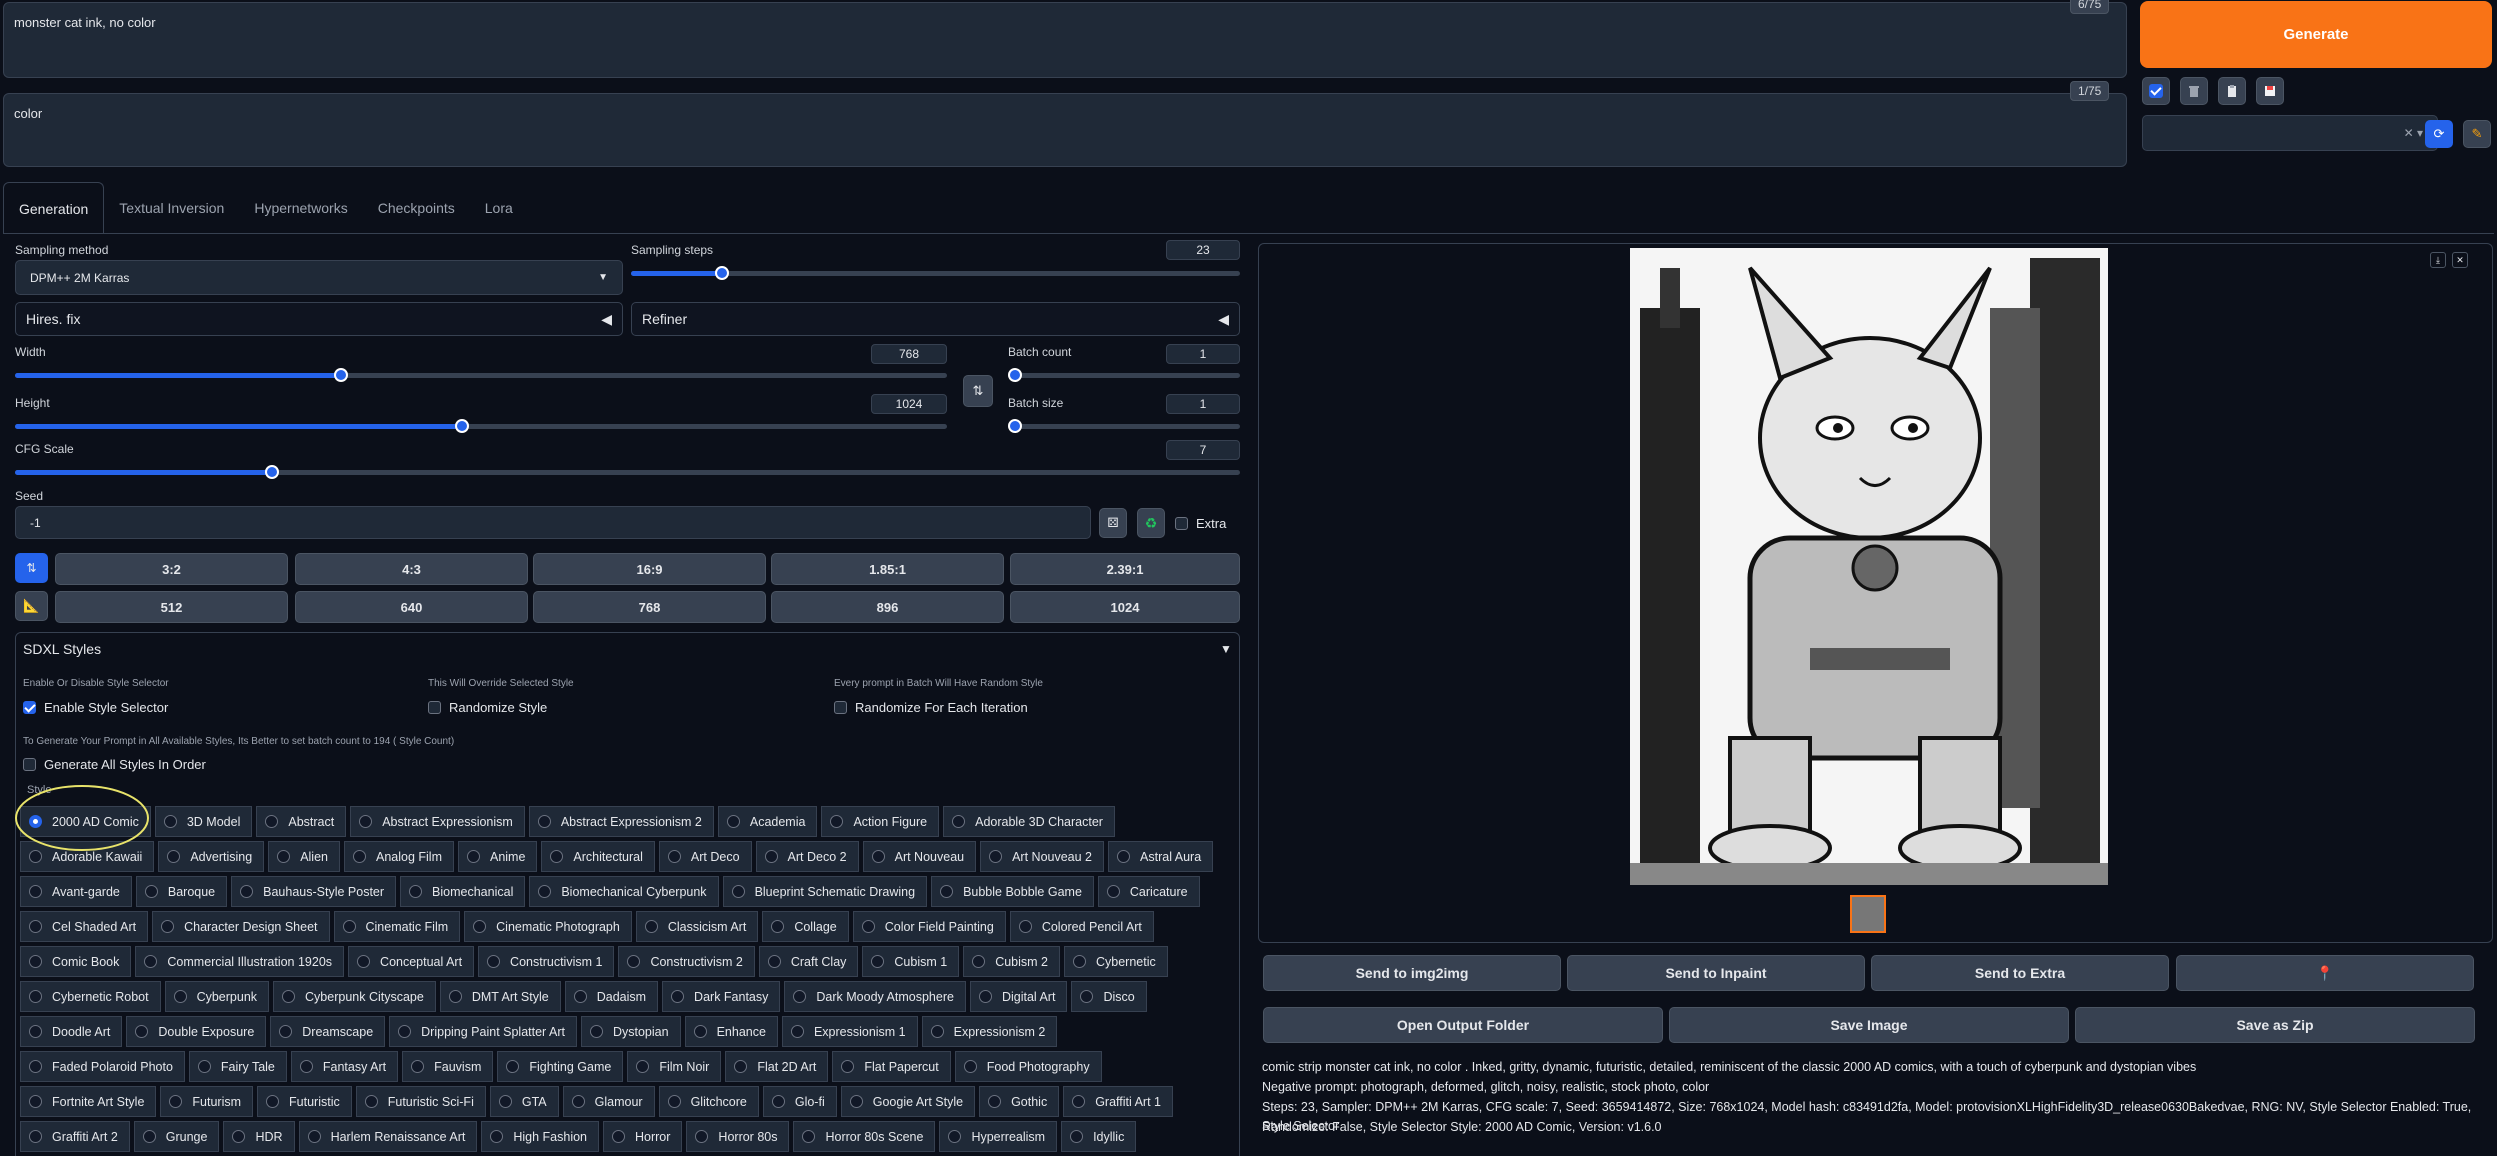 This screenshot has width=2497, height=1156. What do you see at coordinates (777, 1066) in the screenshot?
I see `style-option: Flat 2D Art` at bounding box center [777, 1066].